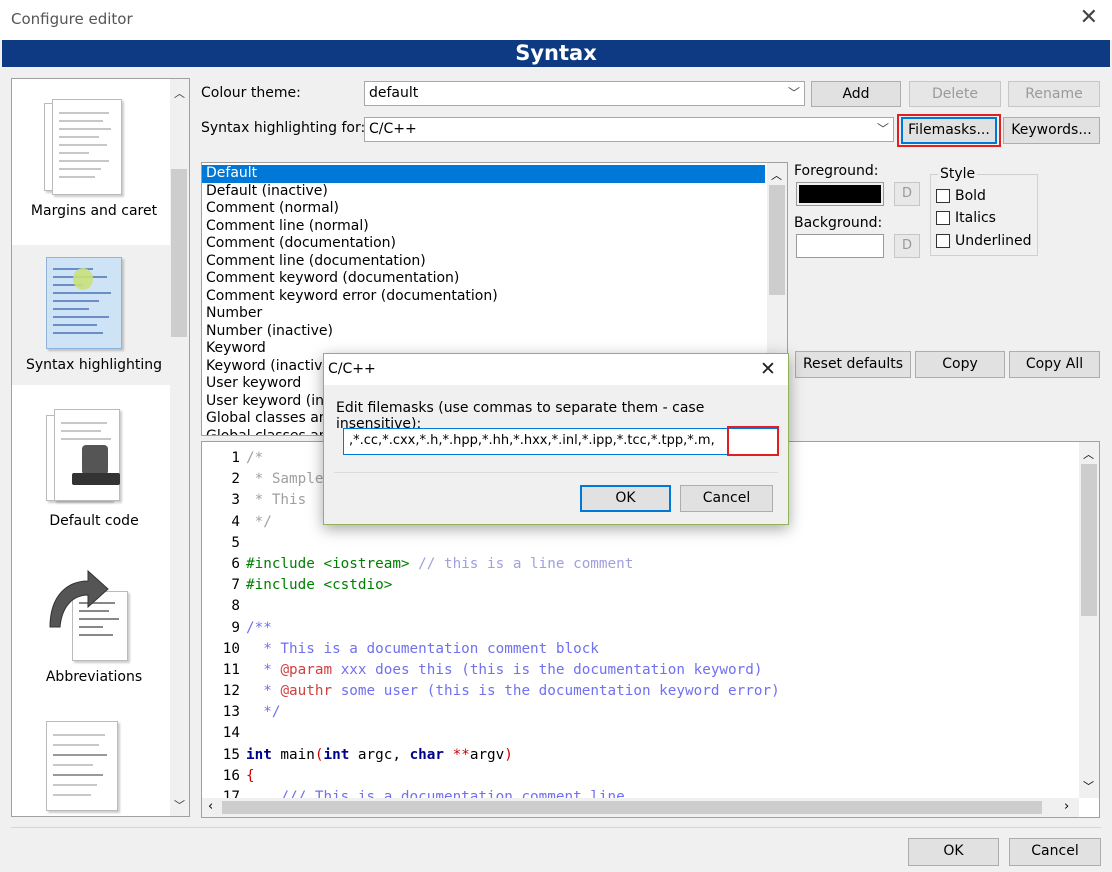 The image size is (1112, 872). What do you see at coordinates (94, 762) in the screenshot?
I see `sidebar-item-templates` at bounding box center [94, 762].